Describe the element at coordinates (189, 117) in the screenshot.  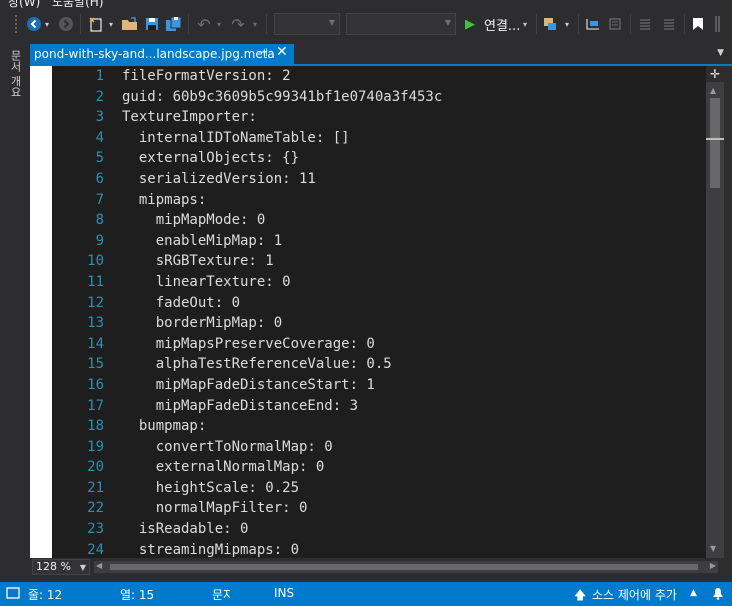
I see `code-text: TextureImporter:` at that location.